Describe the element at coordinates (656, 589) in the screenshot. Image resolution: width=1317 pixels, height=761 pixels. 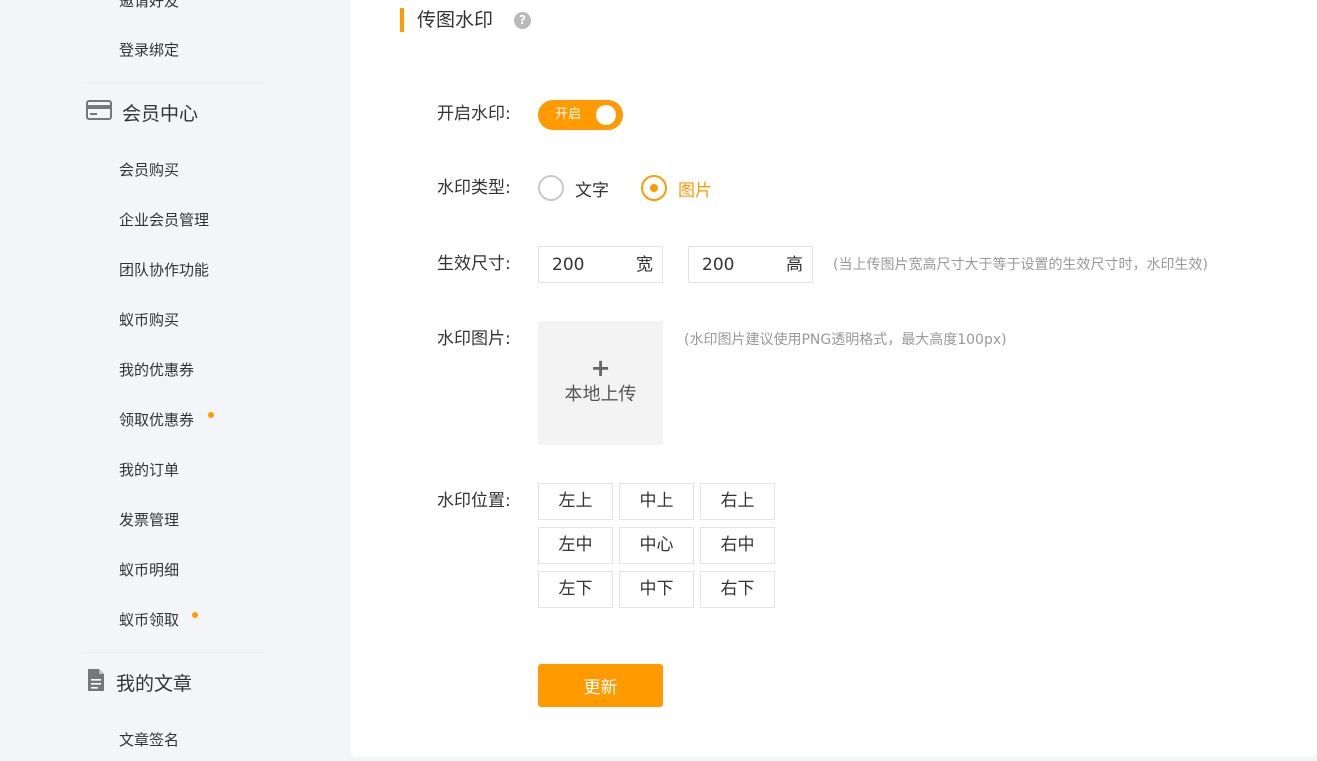
I see `position-bottom-center: 中下` at that location.